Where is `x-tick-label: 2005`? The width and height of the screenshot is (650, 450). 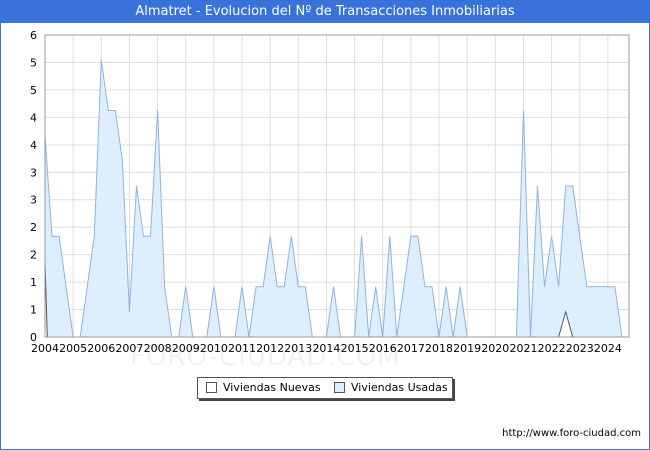
x-tick-label: 2005 is located at coordinates (73, 348).